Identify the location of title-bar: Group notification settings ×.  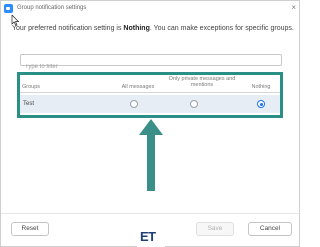
(151, 9).